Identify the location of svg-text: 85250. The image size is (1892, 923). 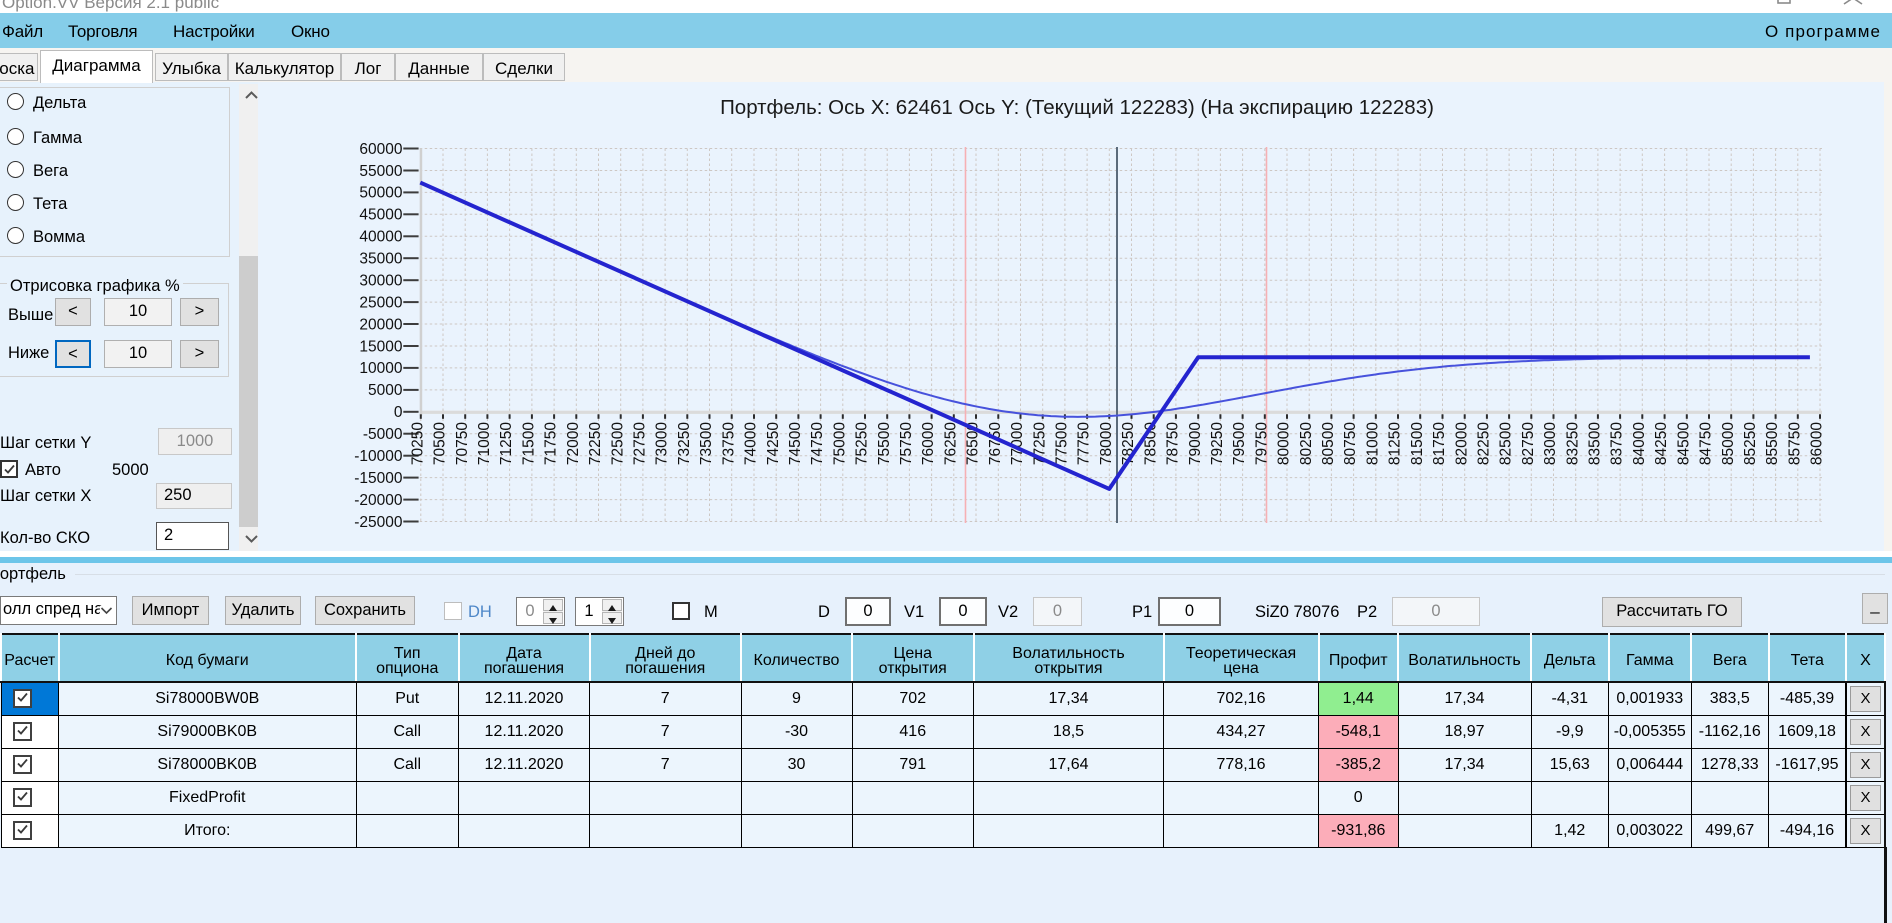
(1750, 443).